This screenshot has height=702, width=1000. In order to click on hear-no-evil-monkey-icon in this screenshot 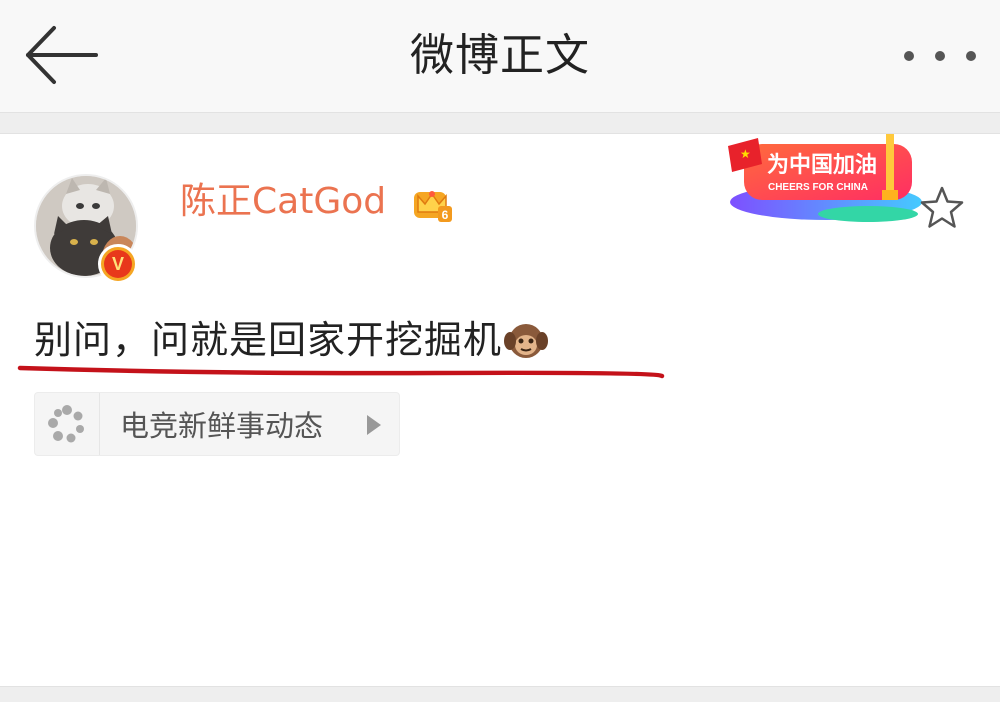, I will do `click(526, 341)`.